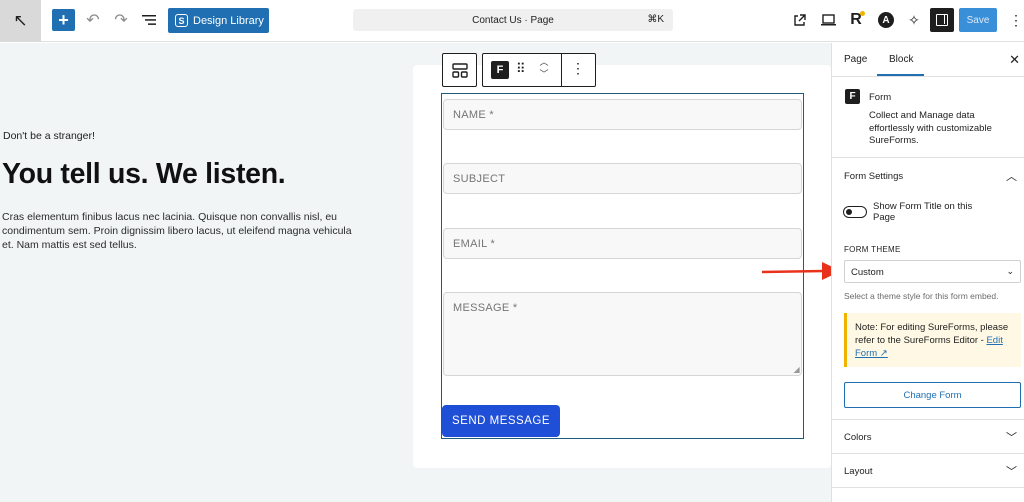 This screenshot has height=502, width=1024. What do you see at coordinates (855, 59) in the screenshot?
I see `tab-page: Page` at bounding box center [855, 59].